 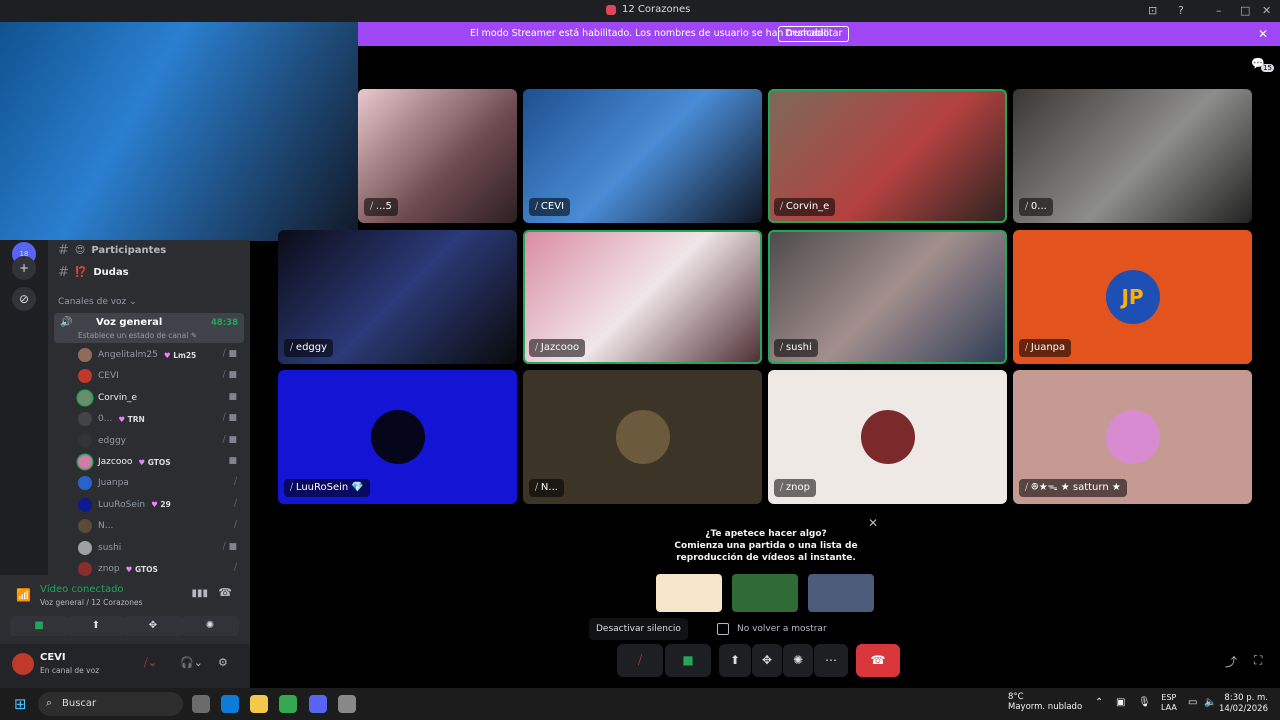 I want to click on settings-gear-icon: ⚙, so click(x=223, y=662).